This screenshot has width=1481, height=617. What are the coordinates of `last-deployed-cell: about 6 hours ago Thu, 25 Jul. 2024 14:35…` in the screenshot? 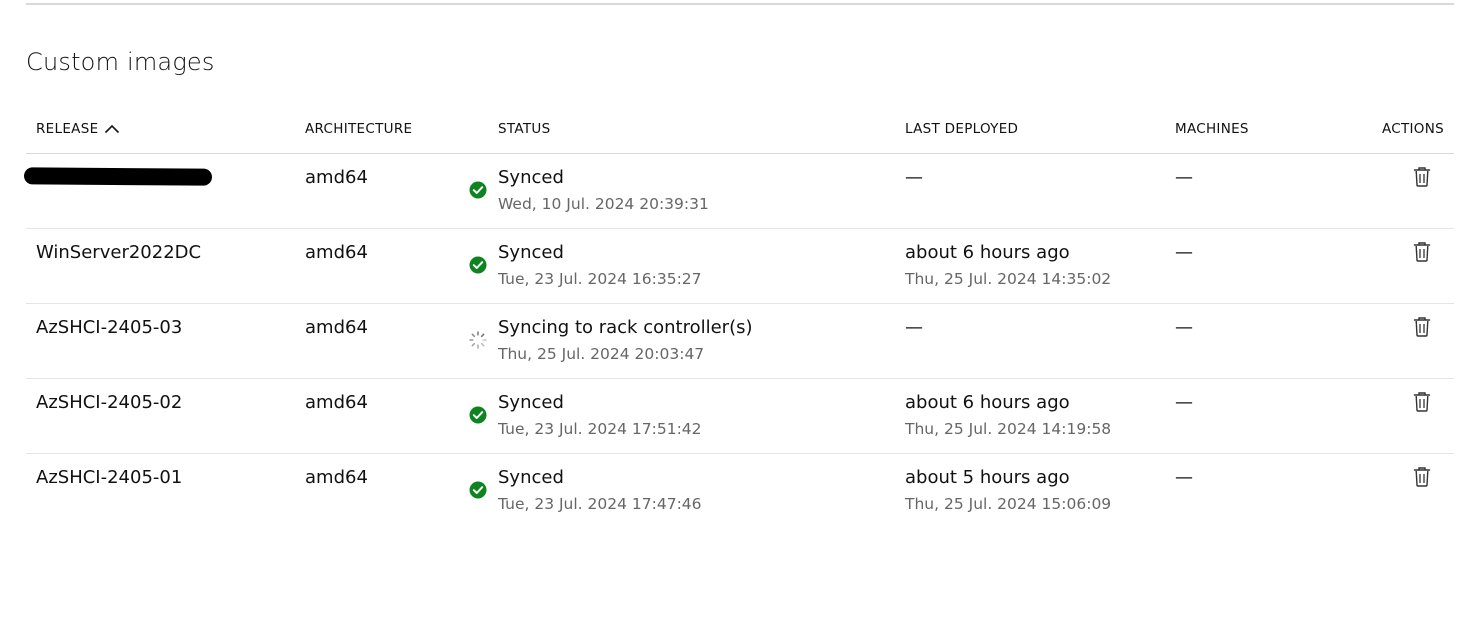 It's located at (1030, 266).